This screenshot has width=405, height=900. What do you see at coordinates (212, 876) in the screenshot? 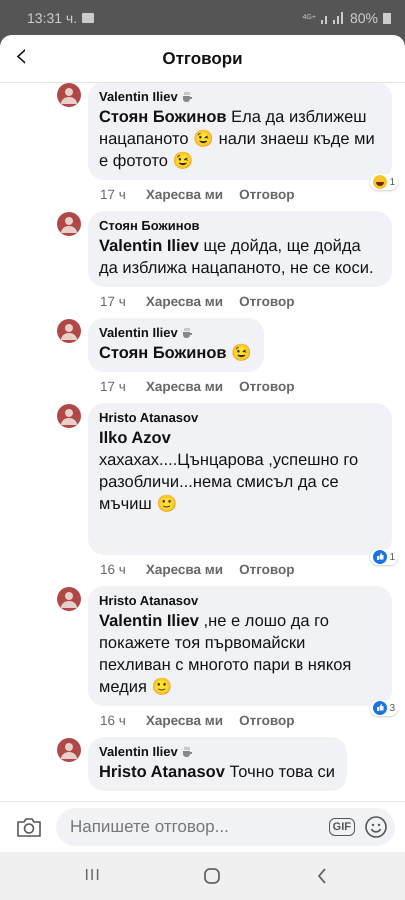
I see `home-button` at bounding box center [212, 876].